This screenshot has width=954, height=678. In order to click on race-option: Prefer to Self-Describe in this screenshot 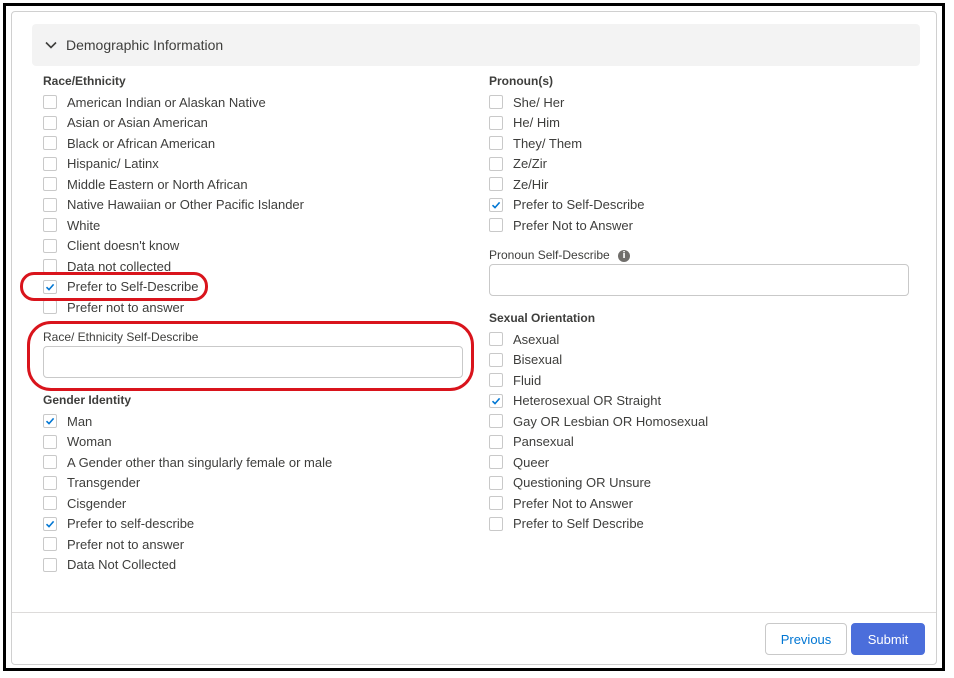, I will do `click(121, 287)`.